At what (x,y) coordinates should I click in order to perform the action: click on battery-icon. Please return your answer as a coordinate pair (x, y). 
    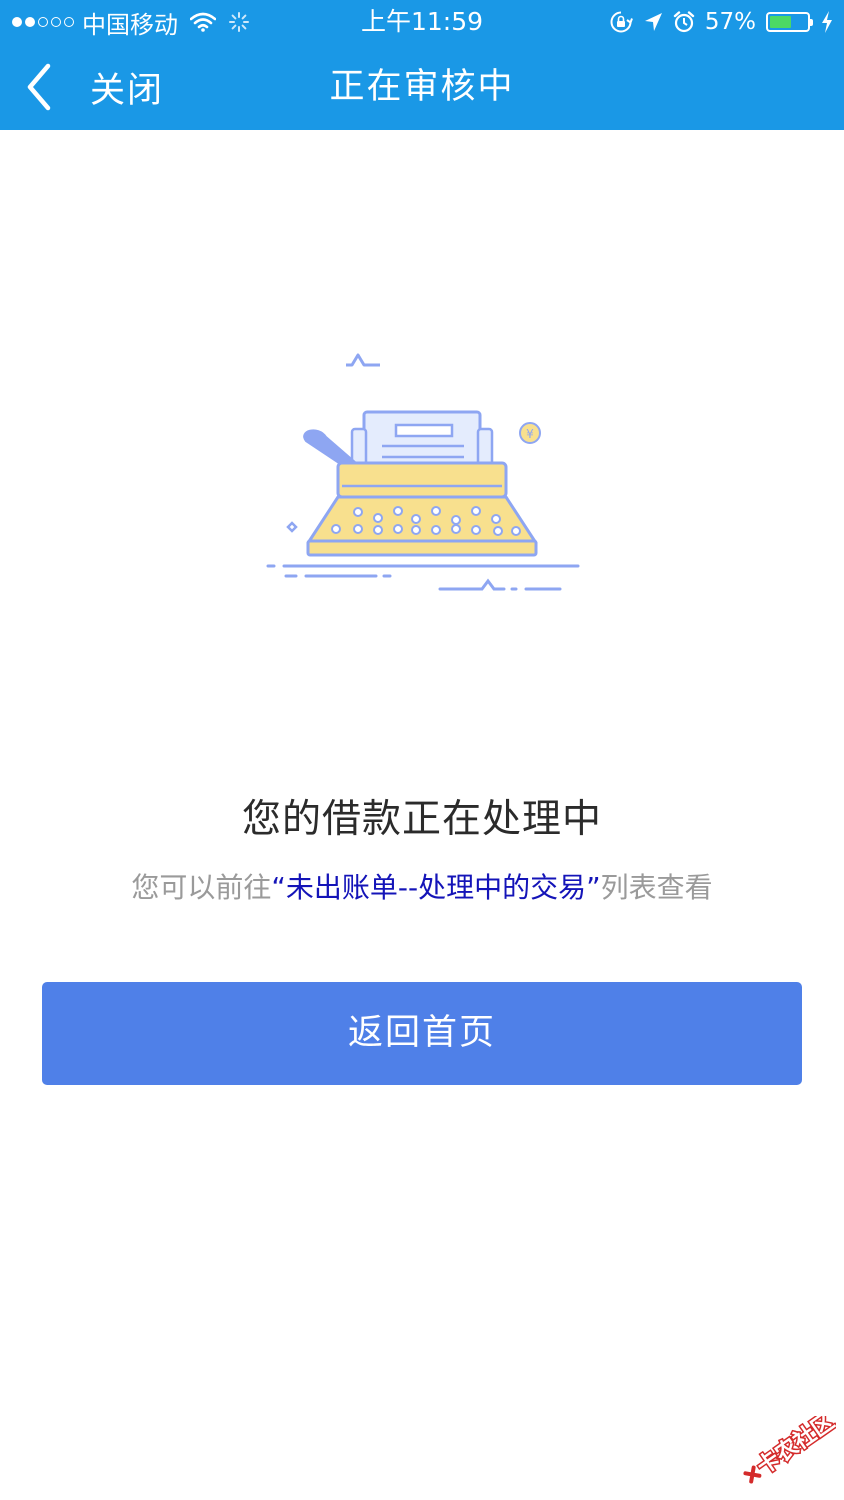
    Looking at the image, I should click on (789, 22).